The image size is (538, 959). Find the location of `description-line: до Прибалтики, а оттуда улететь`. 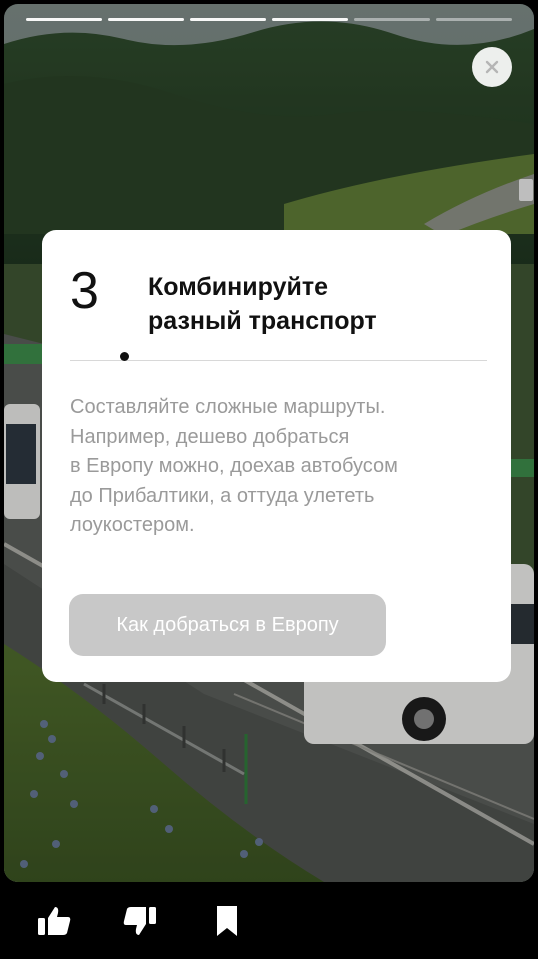

description-line: до Прибалтики, а оттуда улететь is located at coordinates (222, 495).